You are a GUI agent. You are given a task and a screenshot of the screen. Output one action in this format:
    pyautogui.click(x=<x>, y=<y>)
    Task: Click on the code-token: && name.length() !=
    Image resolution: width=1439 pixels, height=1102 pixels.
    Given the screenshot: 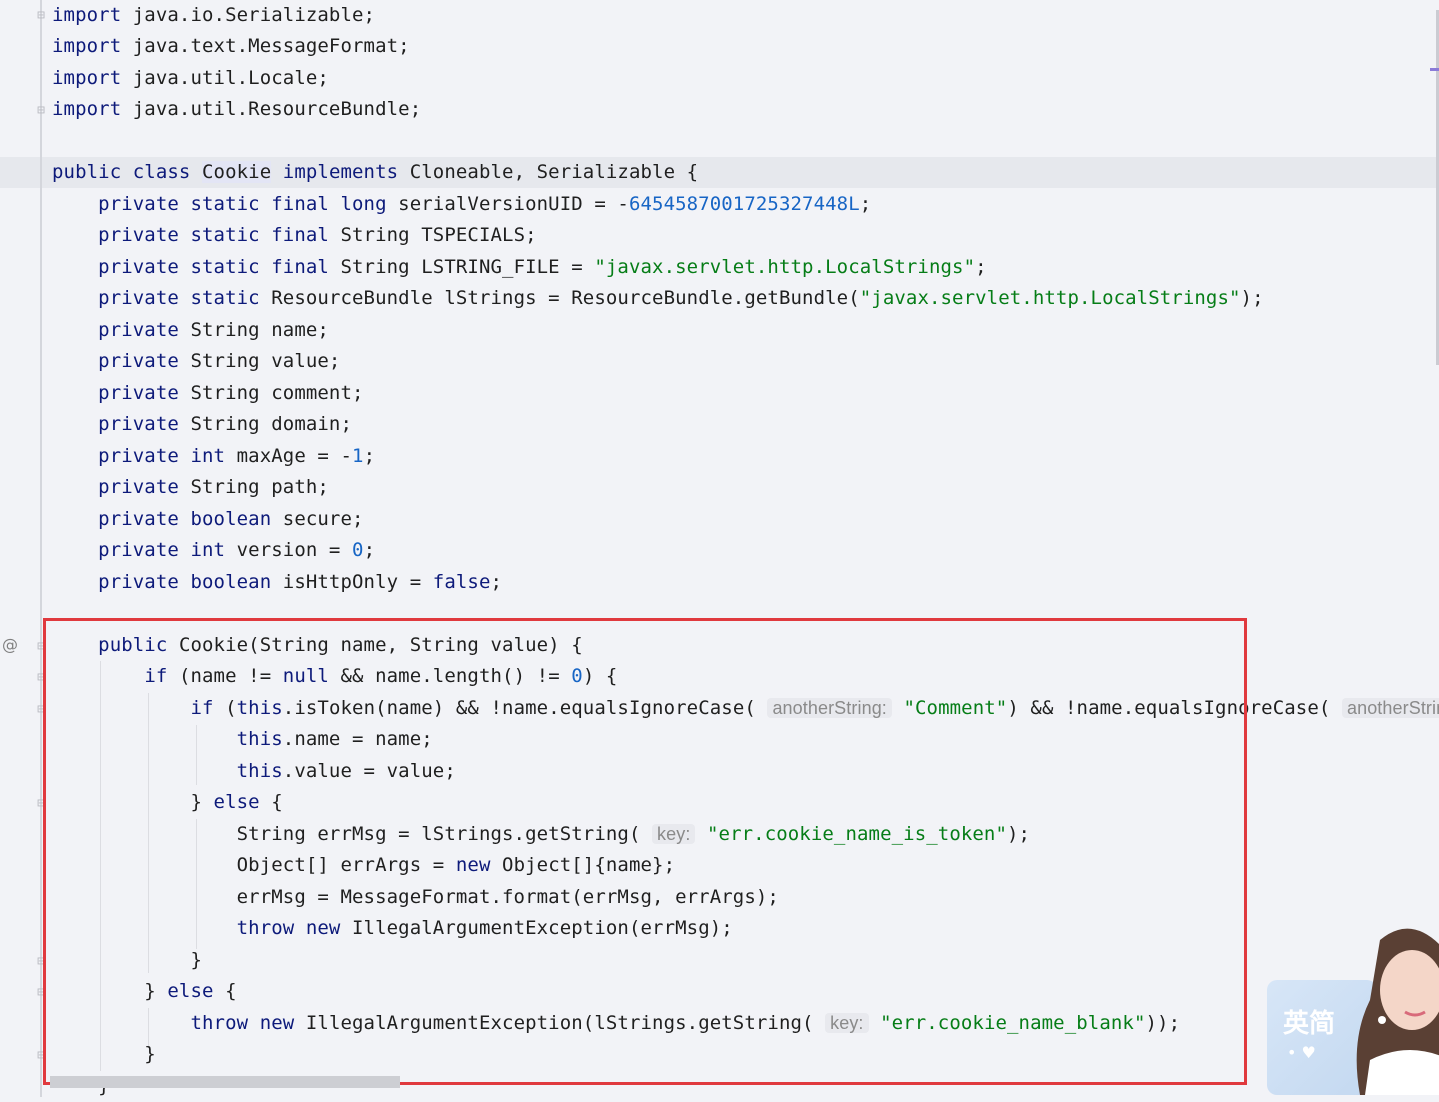 What is the action you would take?
    pyautogui.click(x=450, y=676)
    